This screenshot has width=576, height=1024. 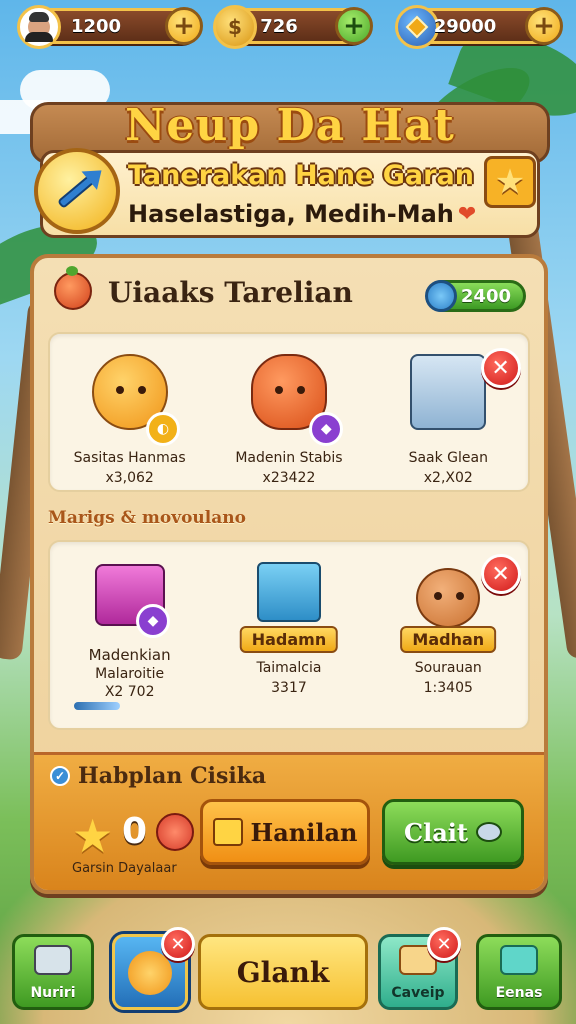 What do you see at coordinates (124, 868) in the screenshot?
I see `footer-caption: Garsin Dayalaar` at bounding box center [124, 868].